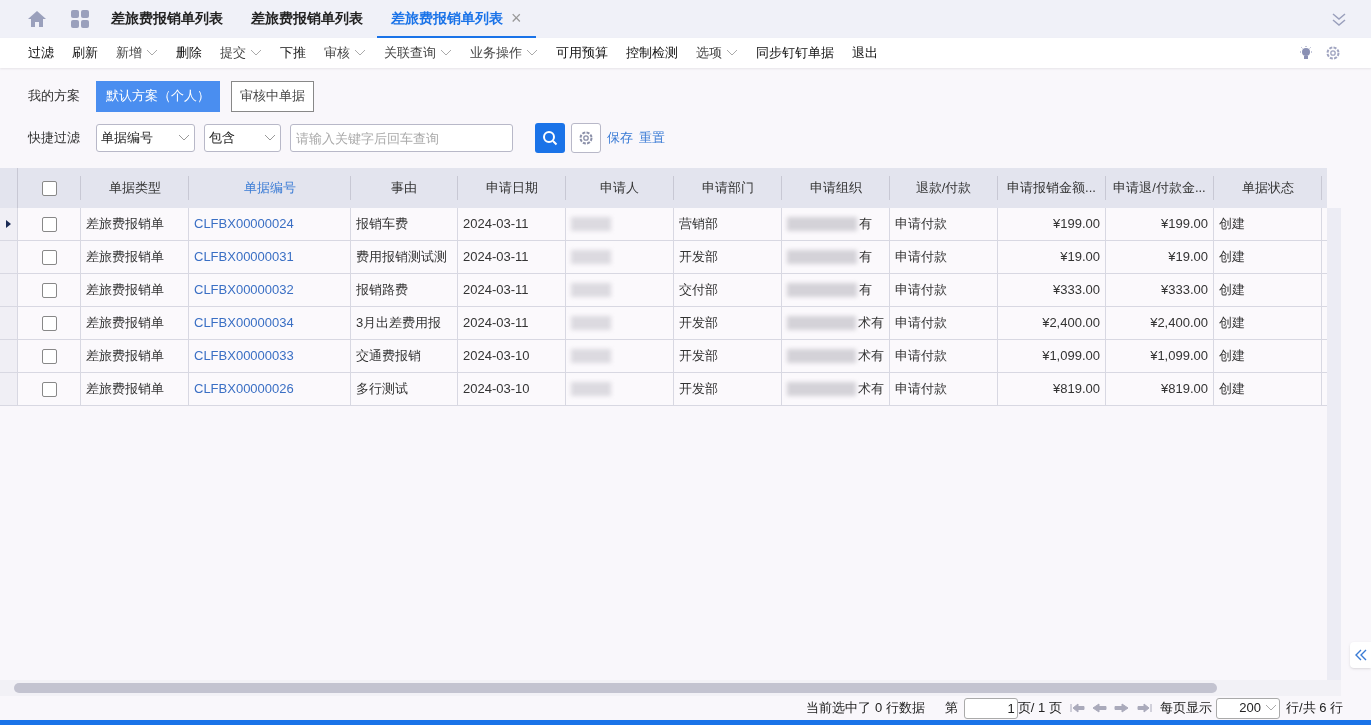 Image resolution: width=1371 pixels, height=725 pixels. What do you see at coordinates (990, 708) in the screenshot?
I see `page-input: 1` at bounding box center [990, 708].